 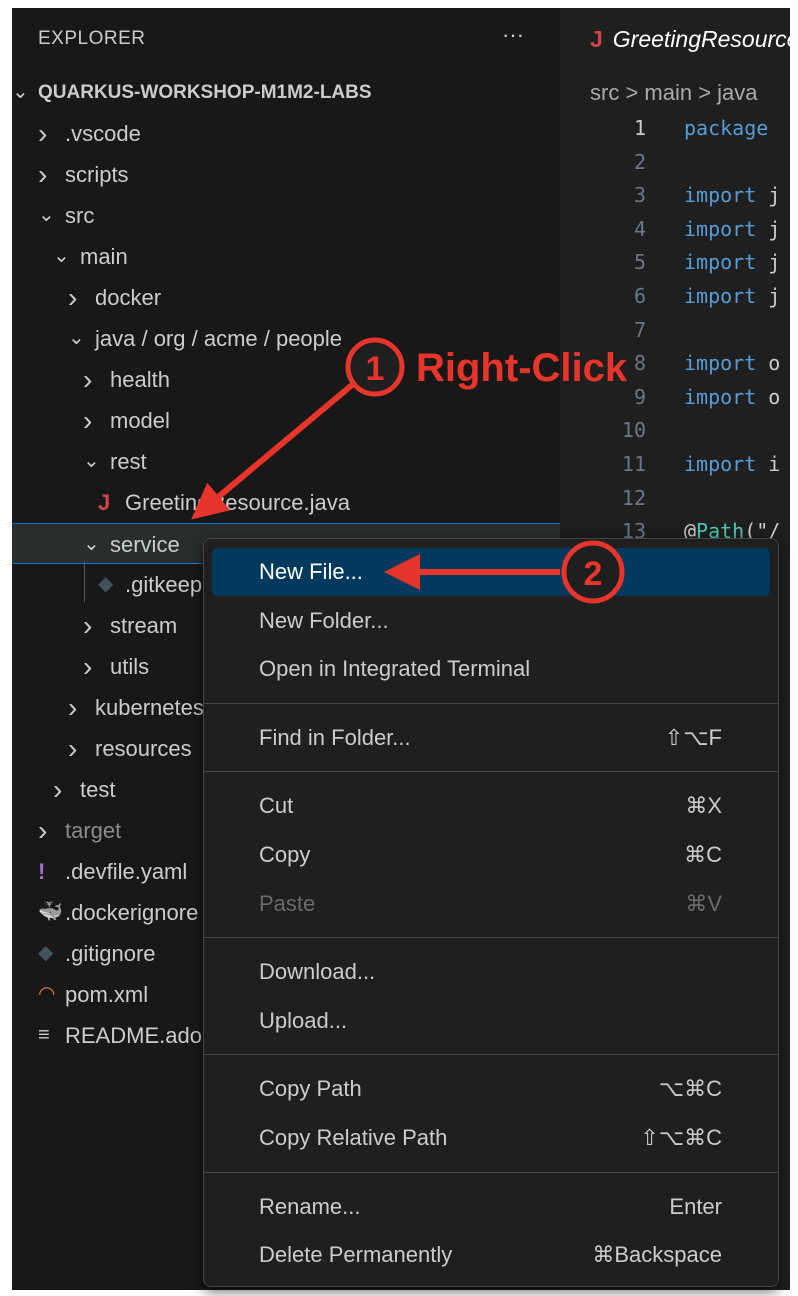 What do you see at coordinates (285, 854) in the screenshot?
I see `menu-item-label: Copy` at bounding box center [285, 854].